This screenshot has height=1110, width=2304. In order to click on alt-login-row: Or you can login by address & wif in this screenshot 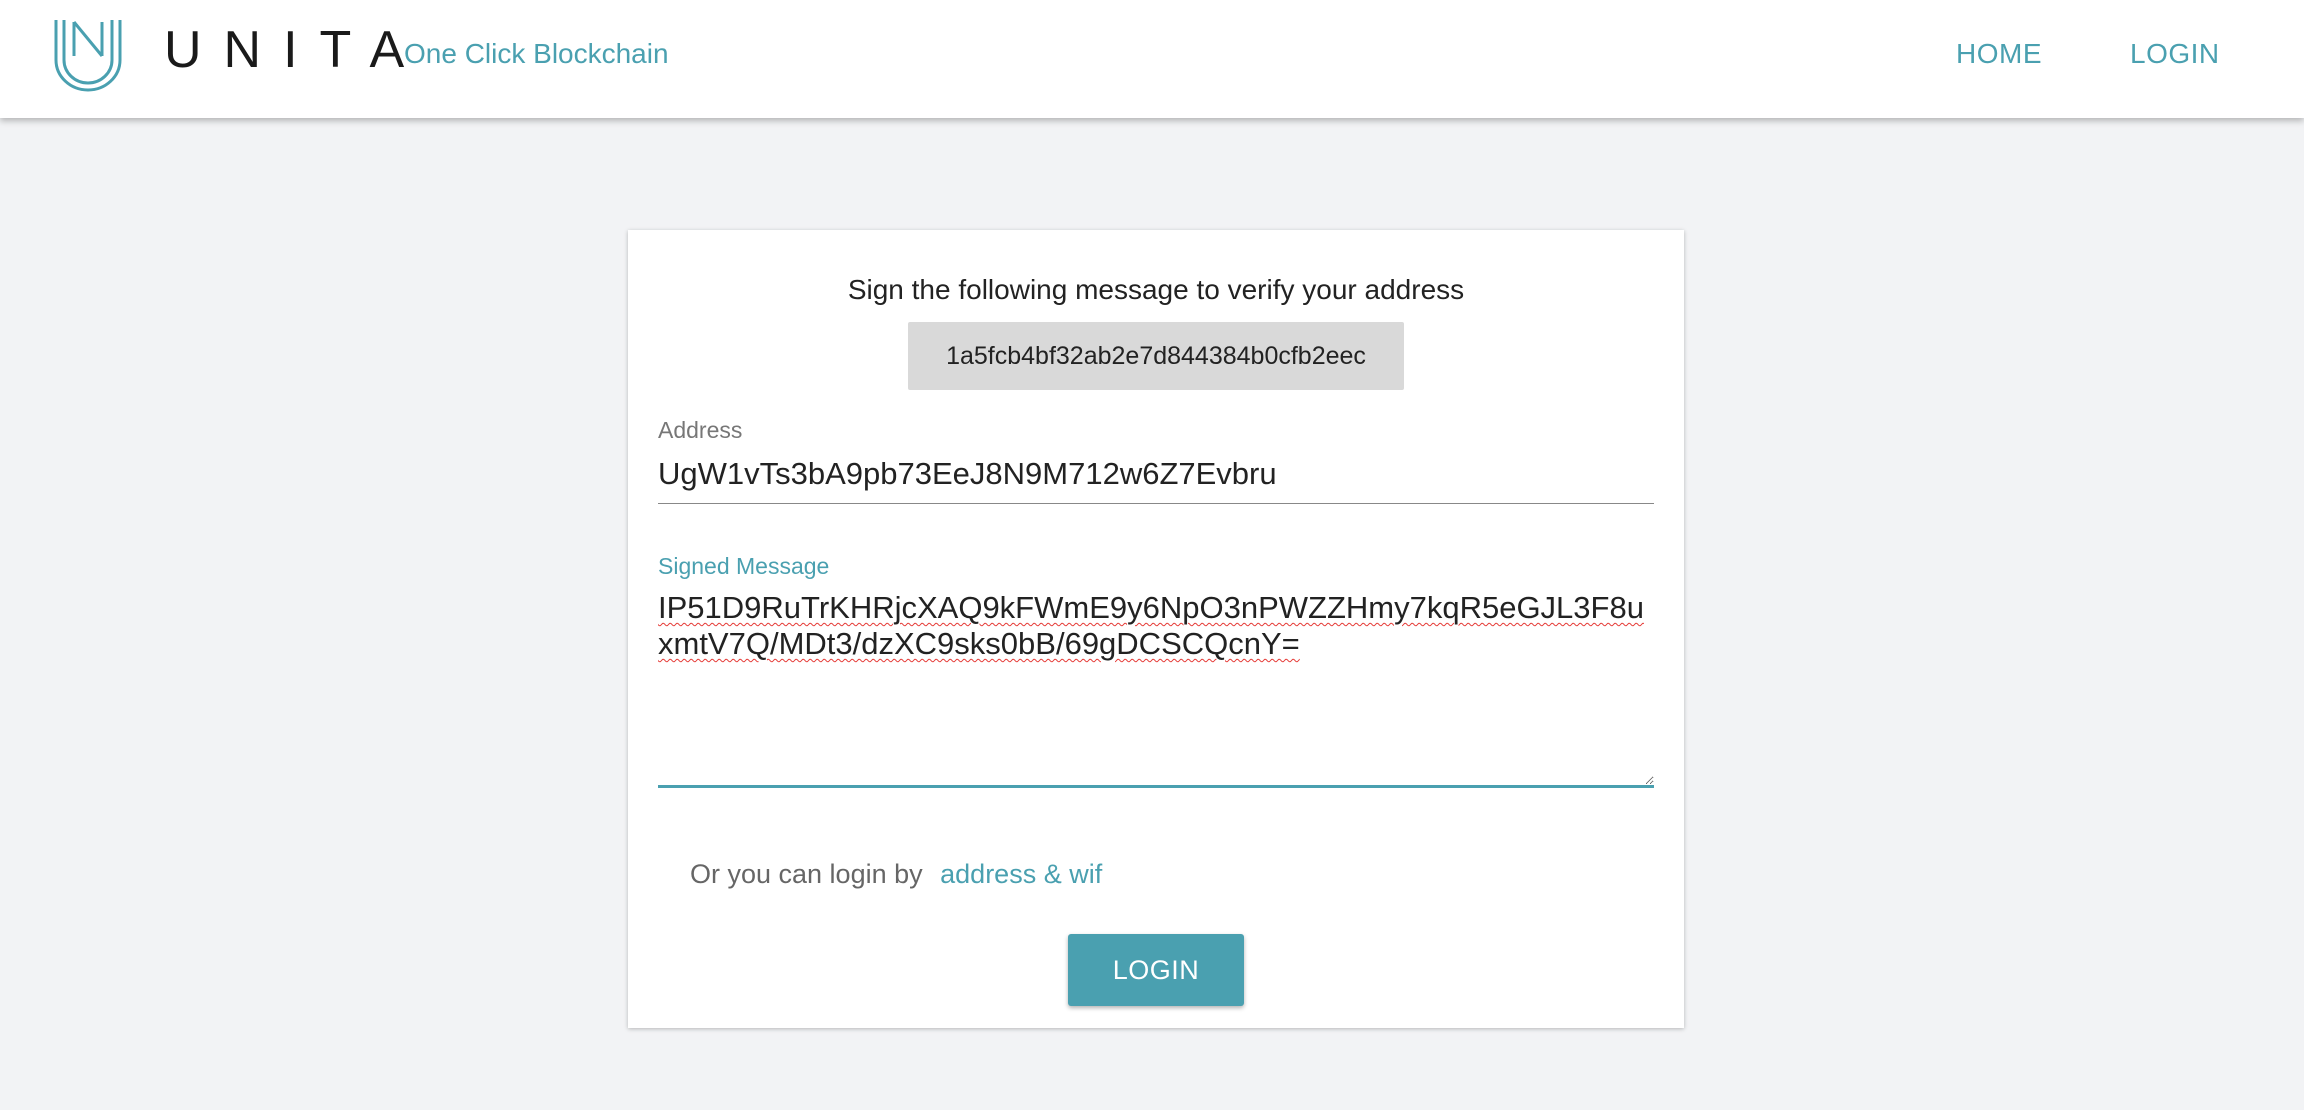, I will do `click(896, 874)`.